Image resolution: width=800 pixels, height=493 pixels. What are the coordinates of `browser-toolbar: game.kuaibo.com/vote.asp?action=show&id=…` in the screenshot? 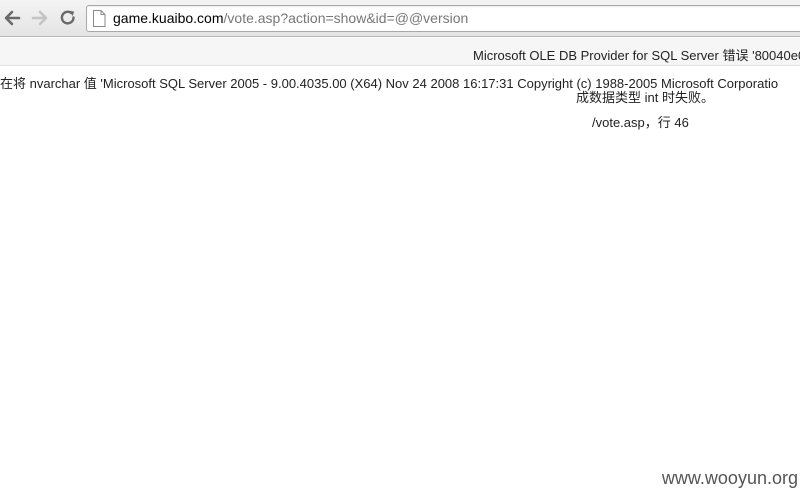 It's located at (400, 18).